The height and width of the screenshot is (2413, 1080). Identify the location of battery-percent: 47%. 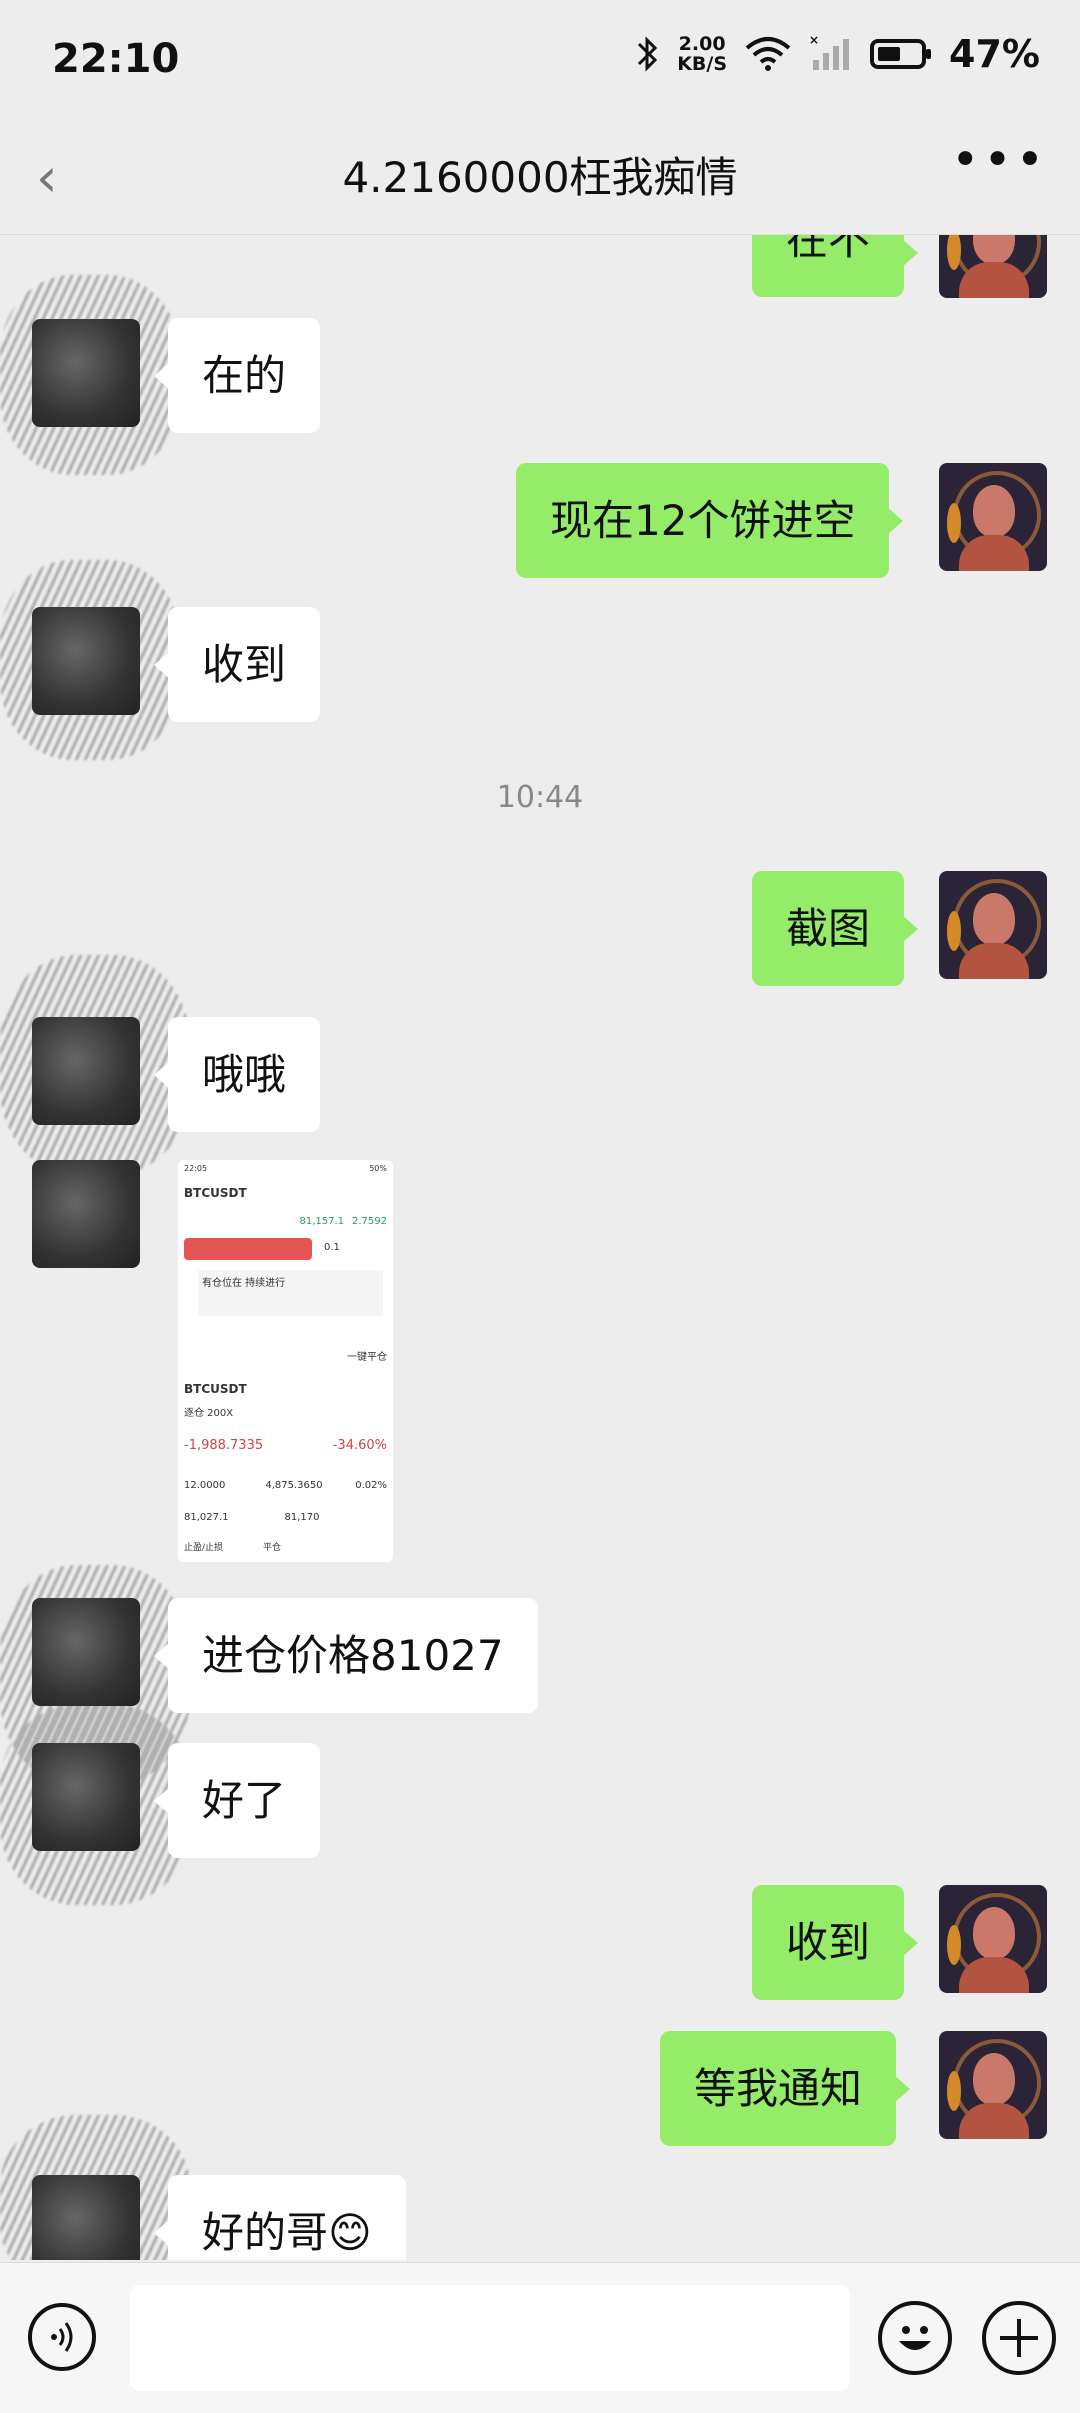
(994, 54).